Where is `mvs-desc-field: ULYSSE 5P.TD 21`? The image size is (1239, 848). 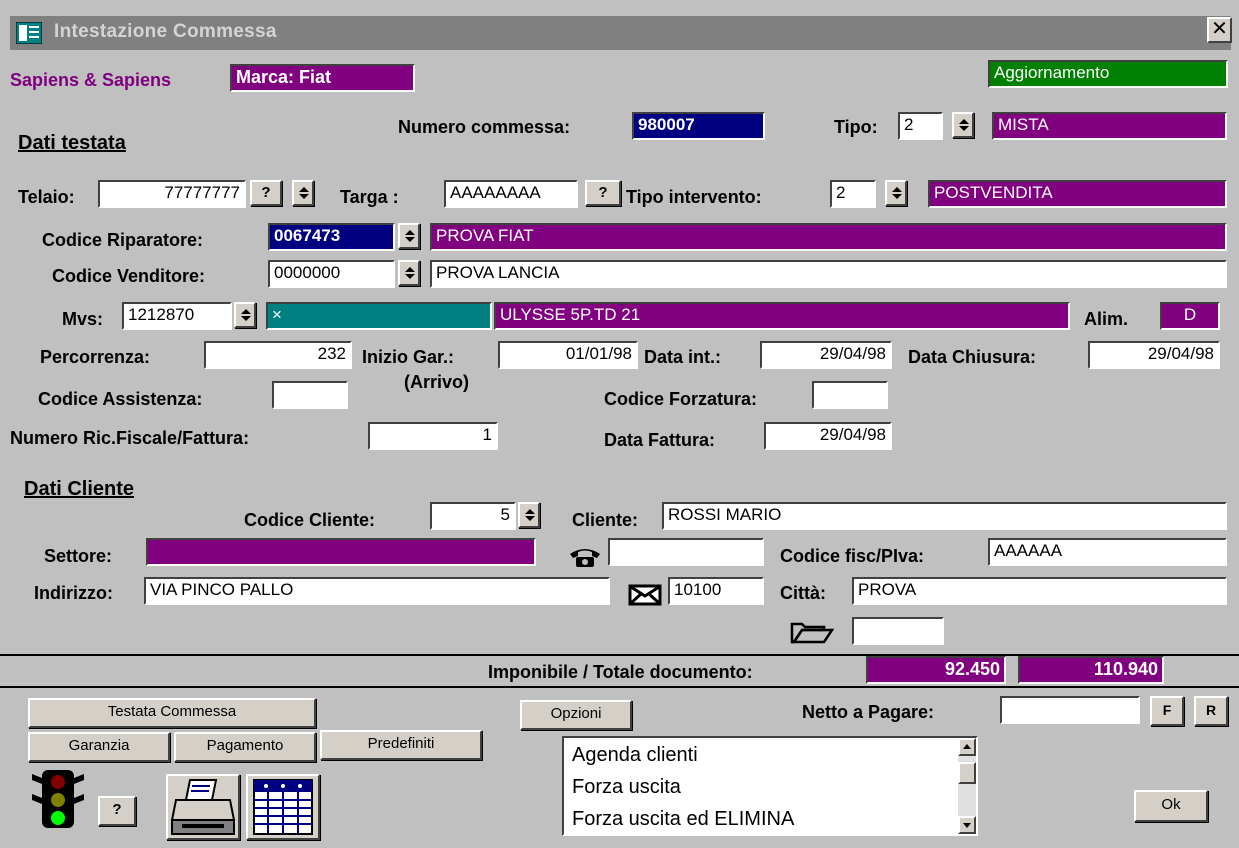
mvs-desc-field: ULYSSE 5P.TD 21 is located at coordinates (782, 316).